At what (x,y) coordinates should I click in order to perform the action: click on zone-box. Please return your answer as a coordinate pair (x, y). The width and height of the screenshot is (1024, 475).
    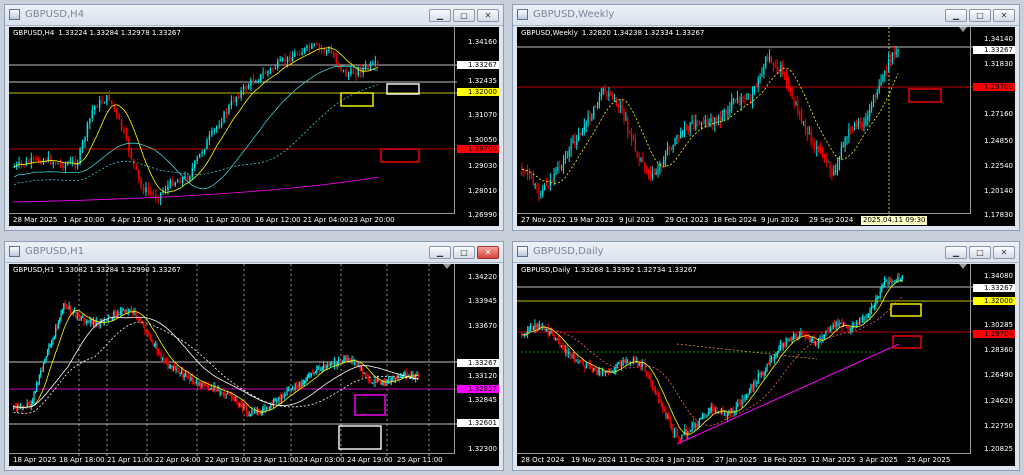
    Looking at the image, I should click on (906, 310).